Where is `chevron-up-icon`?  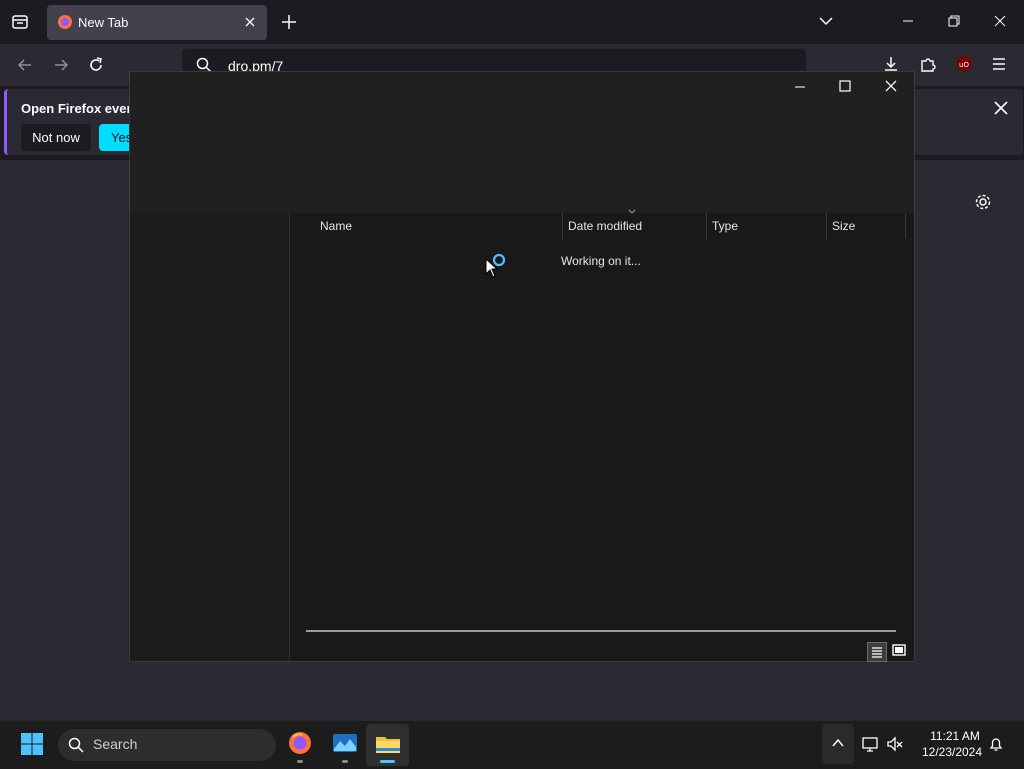 chevron-up-icon is located at coordinates (838, 743).